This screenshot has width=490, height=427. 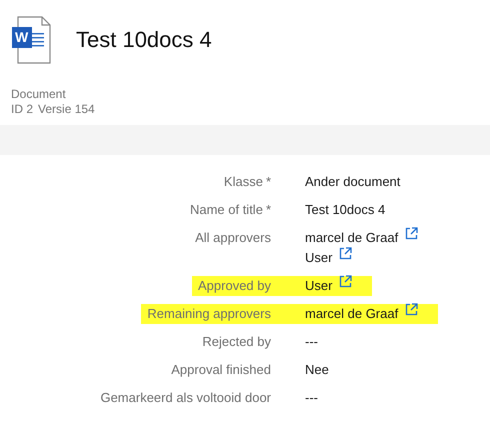 I want to click on document-type: Document, so click(x=39, y=94).